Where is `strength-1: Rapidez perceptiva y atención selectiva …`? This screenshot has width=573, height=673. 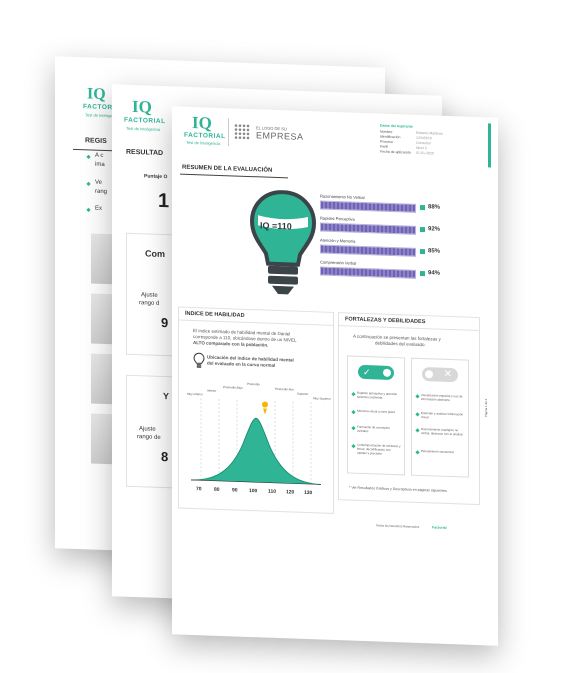 strength-1: Rapidez perceptiva y atención selectiva … is located at coordinates (377, 395).